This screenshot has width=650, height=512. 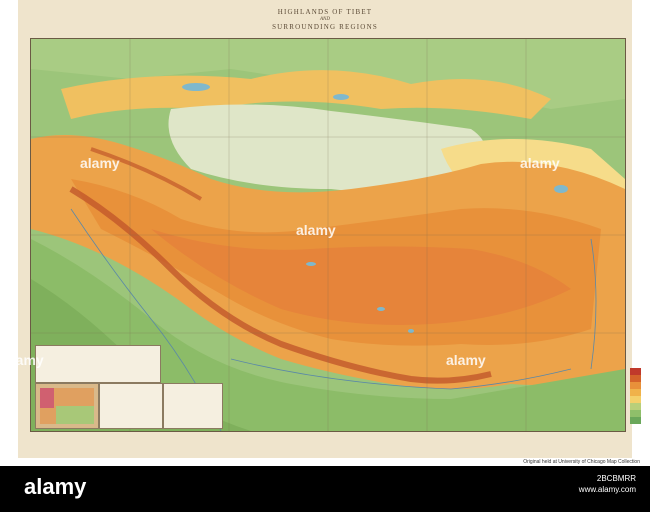 I want to click on inset-geology-map, so click(x=67, y=406).